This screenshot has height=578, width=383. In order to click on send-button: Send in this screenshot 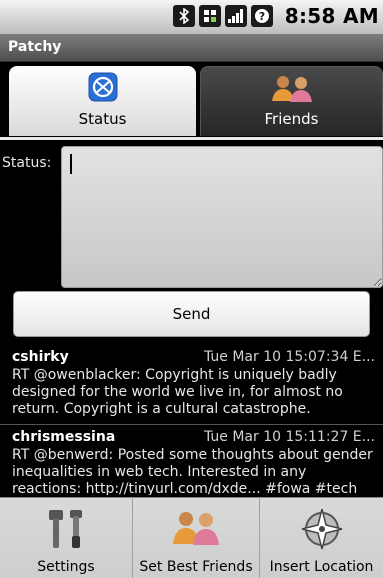, I will do `click(191, 314)`.